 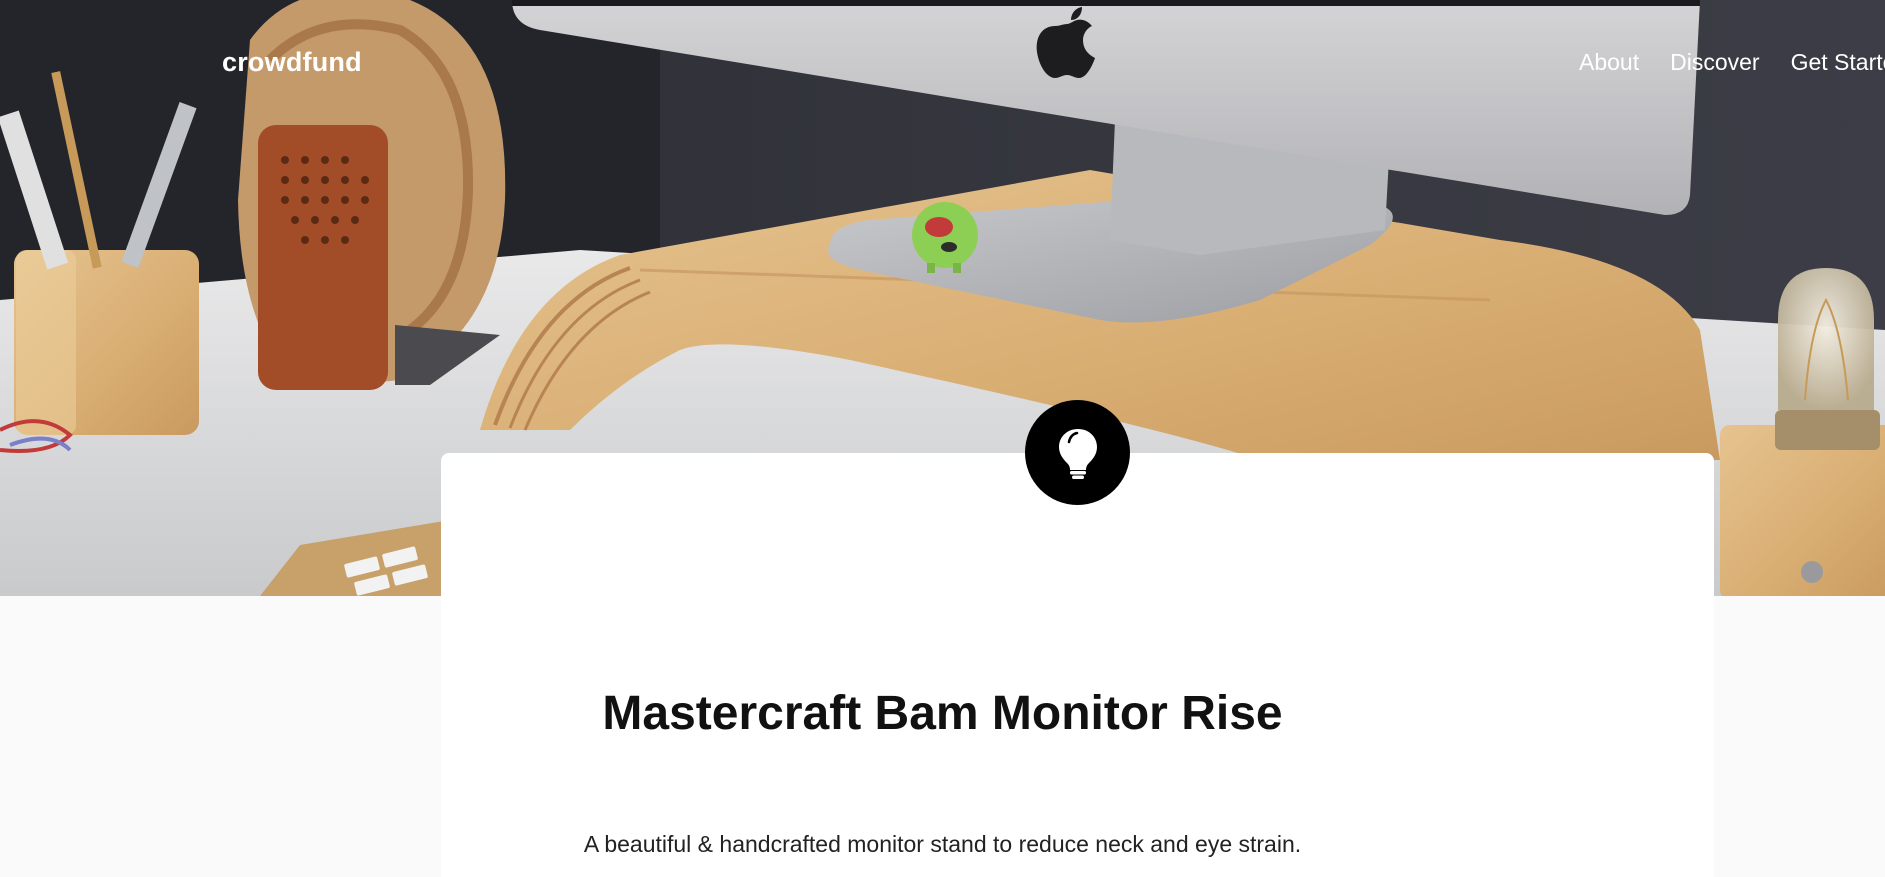 I want to click on project-icon-badge, so click(x=1077, y=452).